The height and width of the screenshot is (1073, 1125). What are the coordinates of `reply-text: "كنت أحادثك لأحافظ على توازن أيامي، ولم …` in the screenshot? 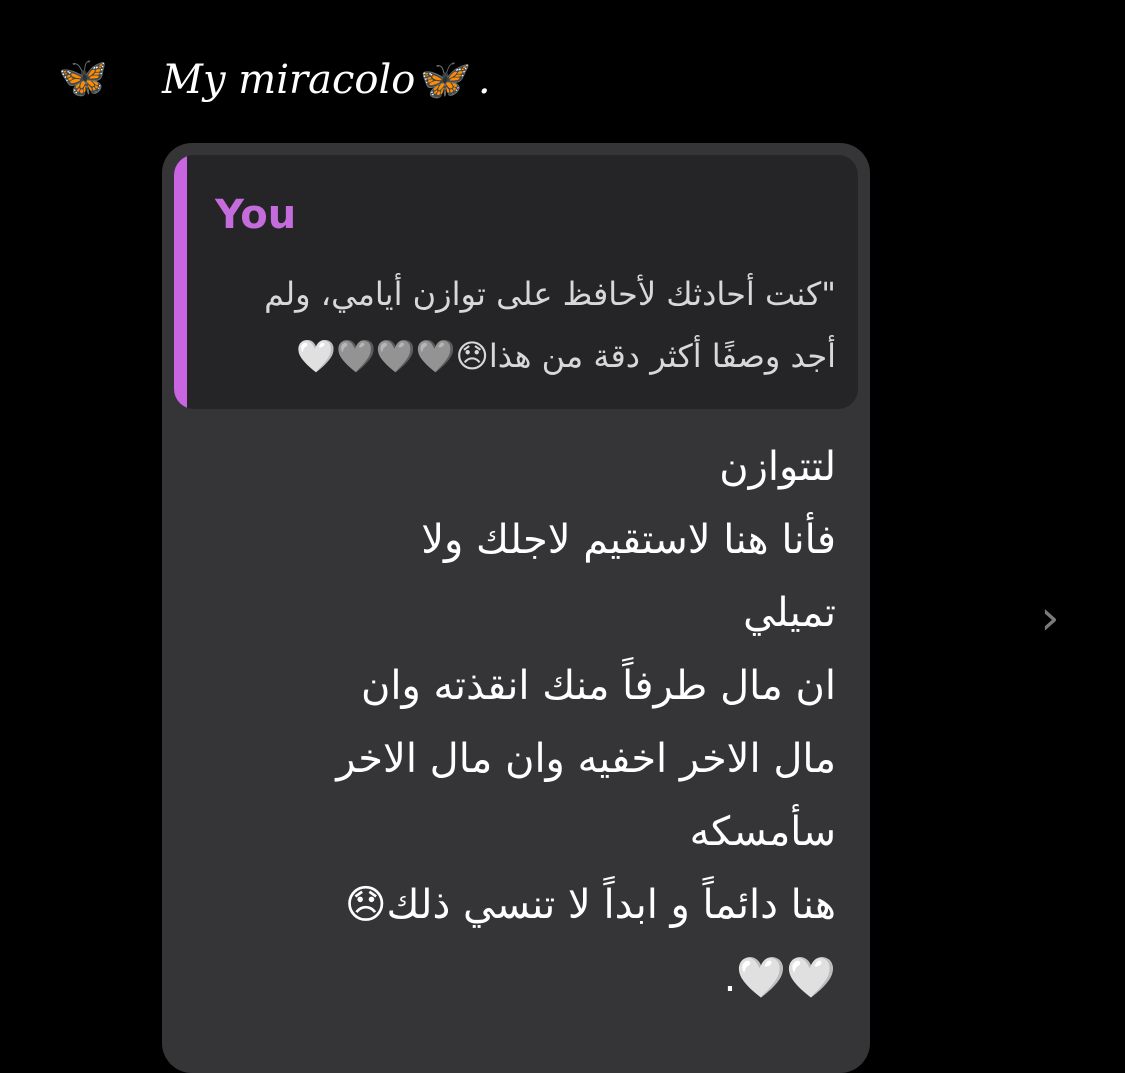 It's located at (505, 325).